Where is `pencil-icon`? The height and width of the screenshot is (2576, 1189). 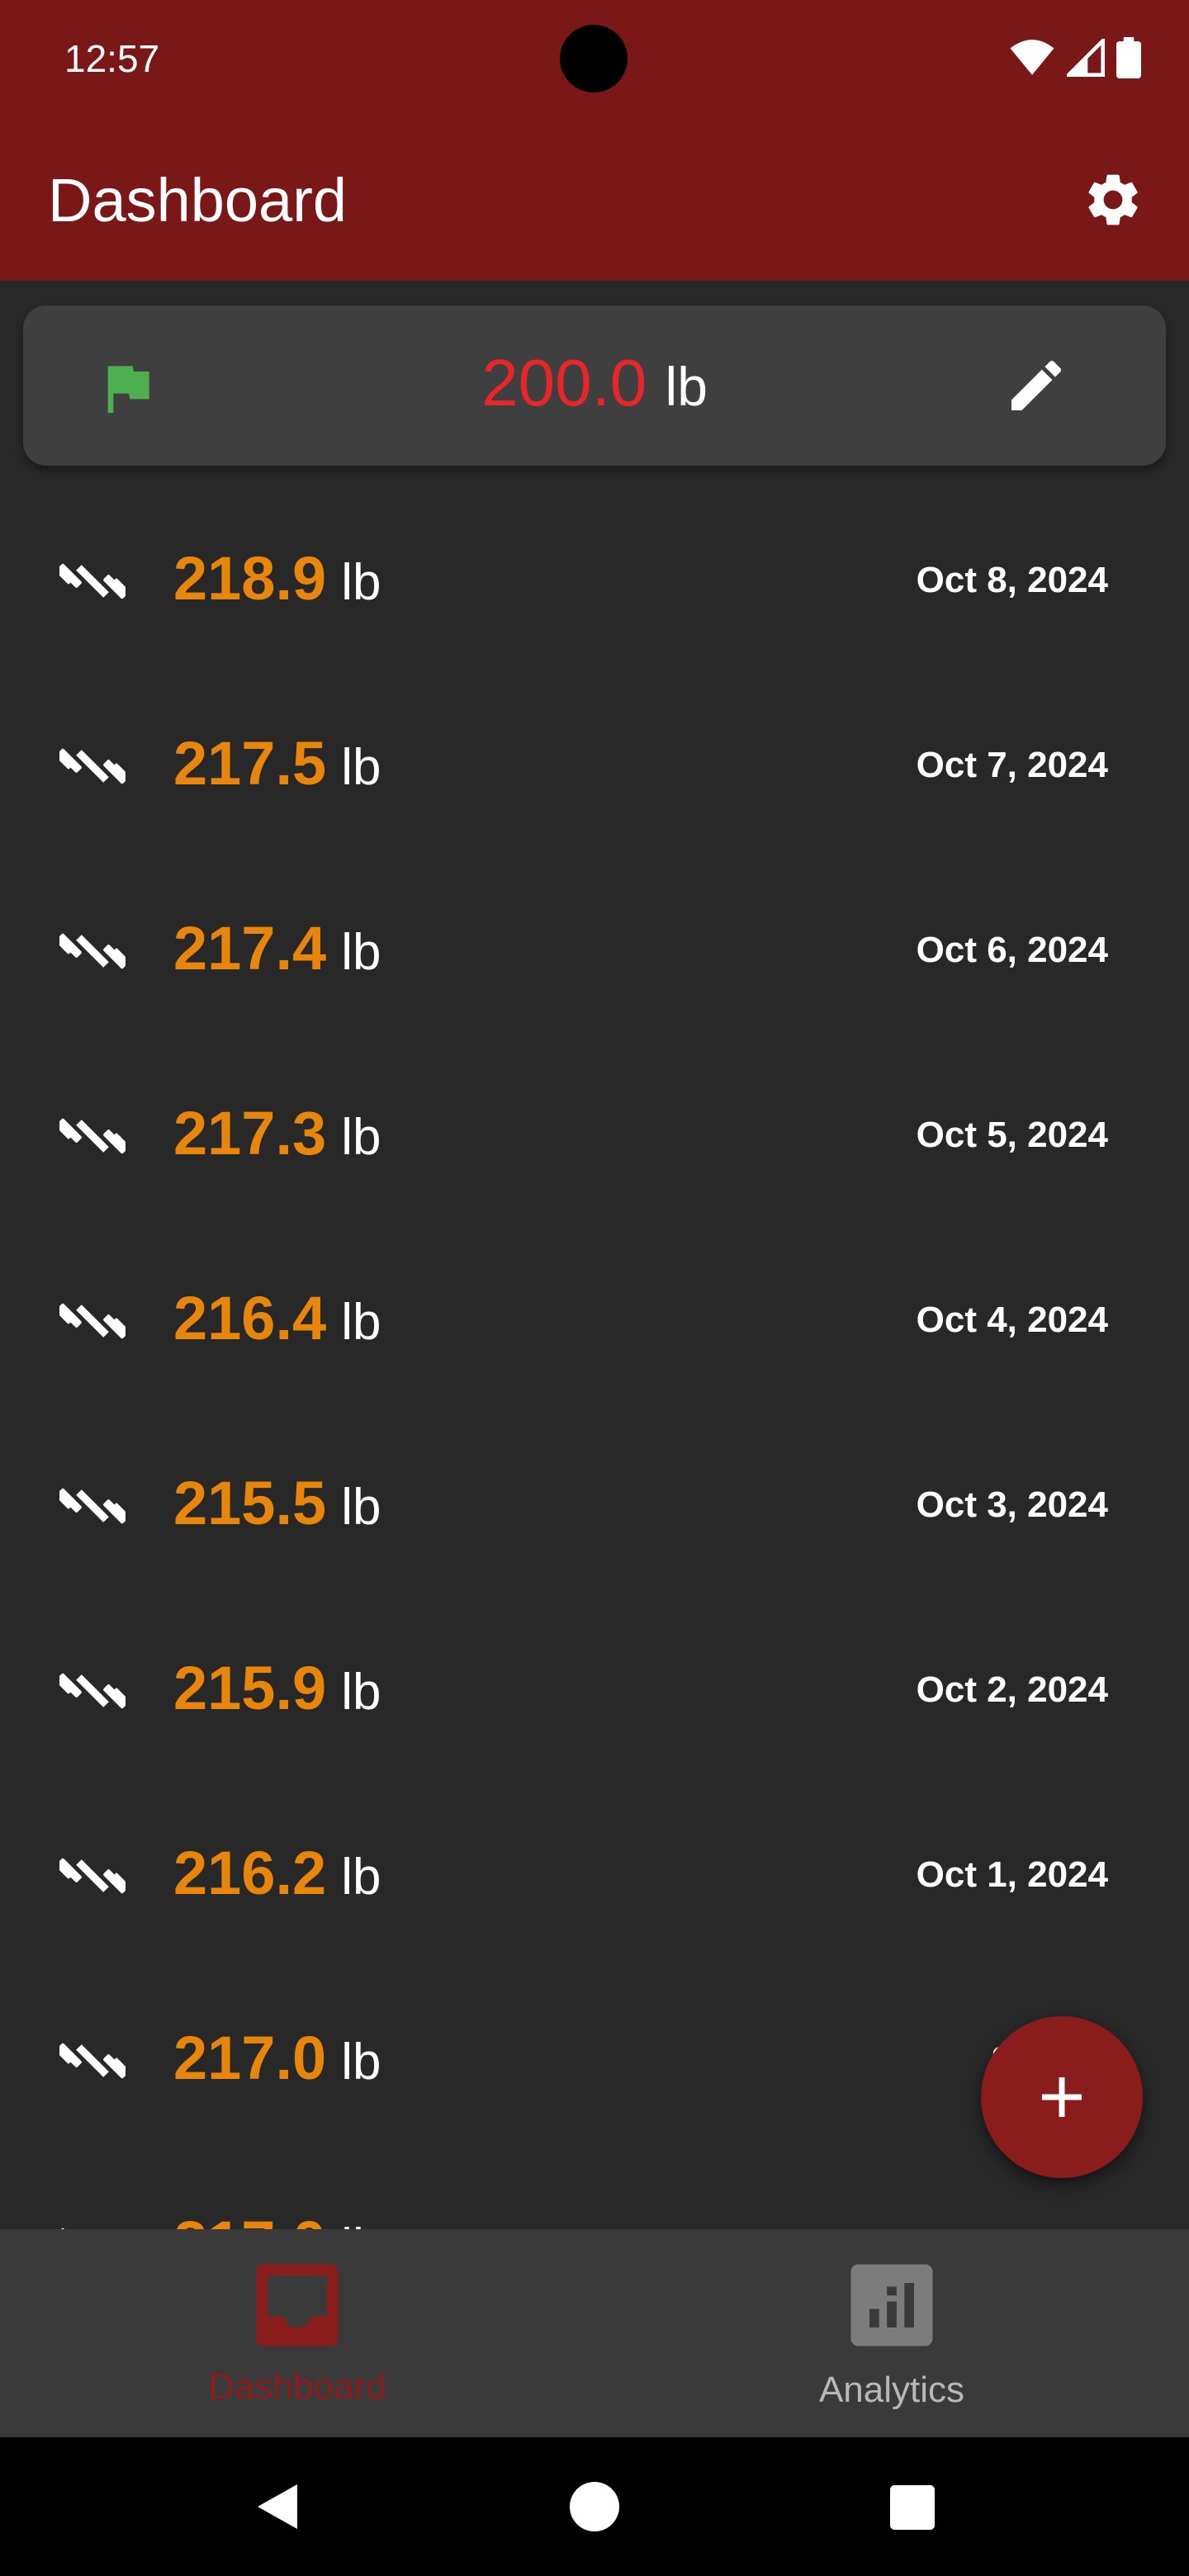 pencil-icon is located at coordinates (1036, 385).